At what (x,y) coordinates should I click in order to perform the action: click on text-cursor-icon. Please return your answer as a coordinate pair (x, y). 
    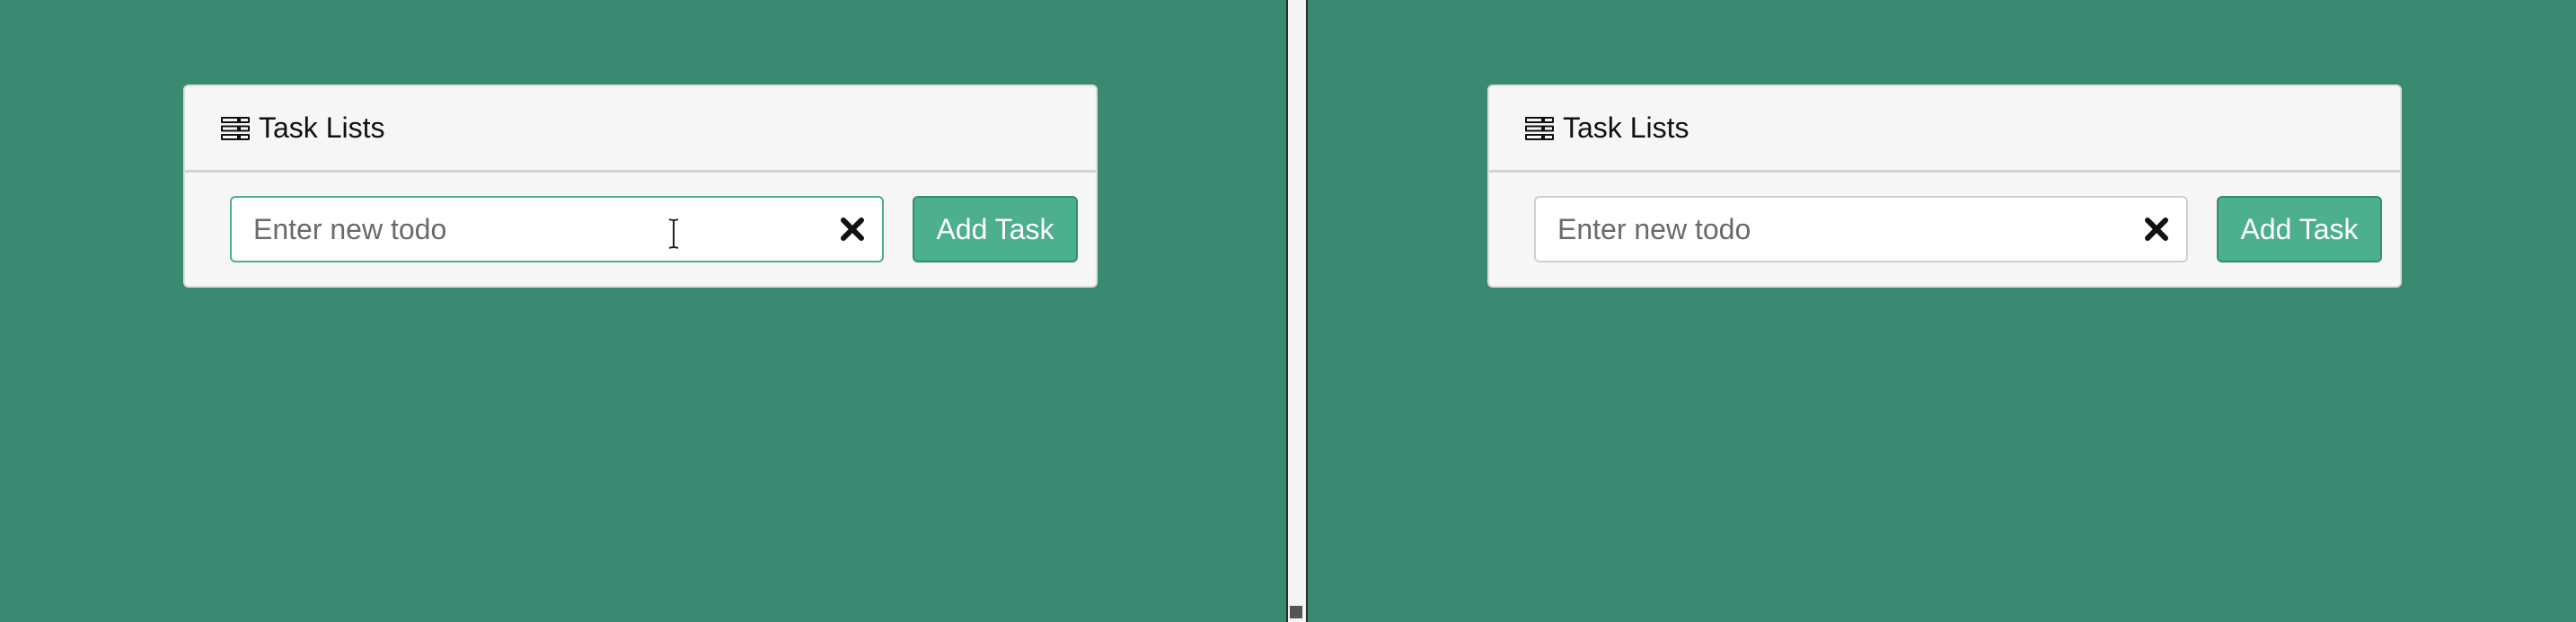
    Looking at the image, I should click on (673, 234).